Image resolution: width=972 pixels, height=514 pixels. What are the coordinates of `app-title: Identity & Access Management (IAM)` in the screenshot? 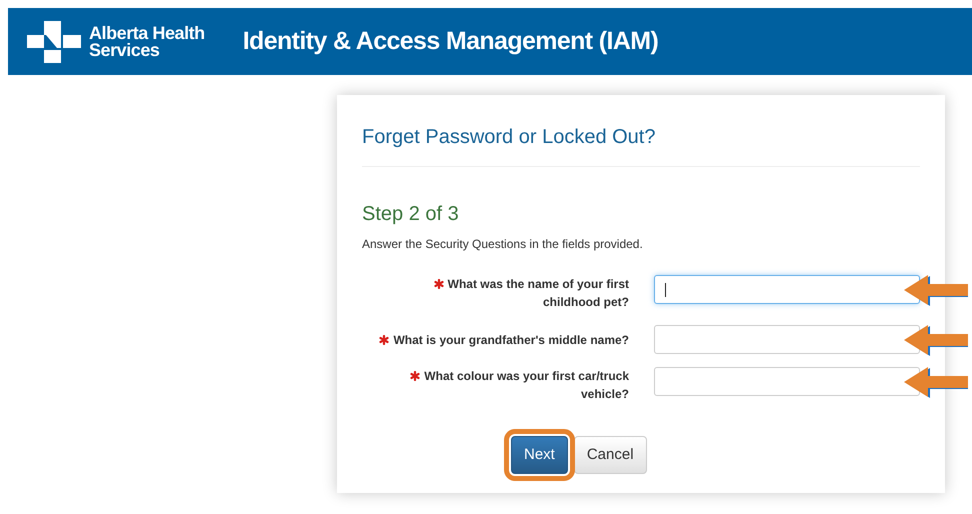 It's located at (450, 41).